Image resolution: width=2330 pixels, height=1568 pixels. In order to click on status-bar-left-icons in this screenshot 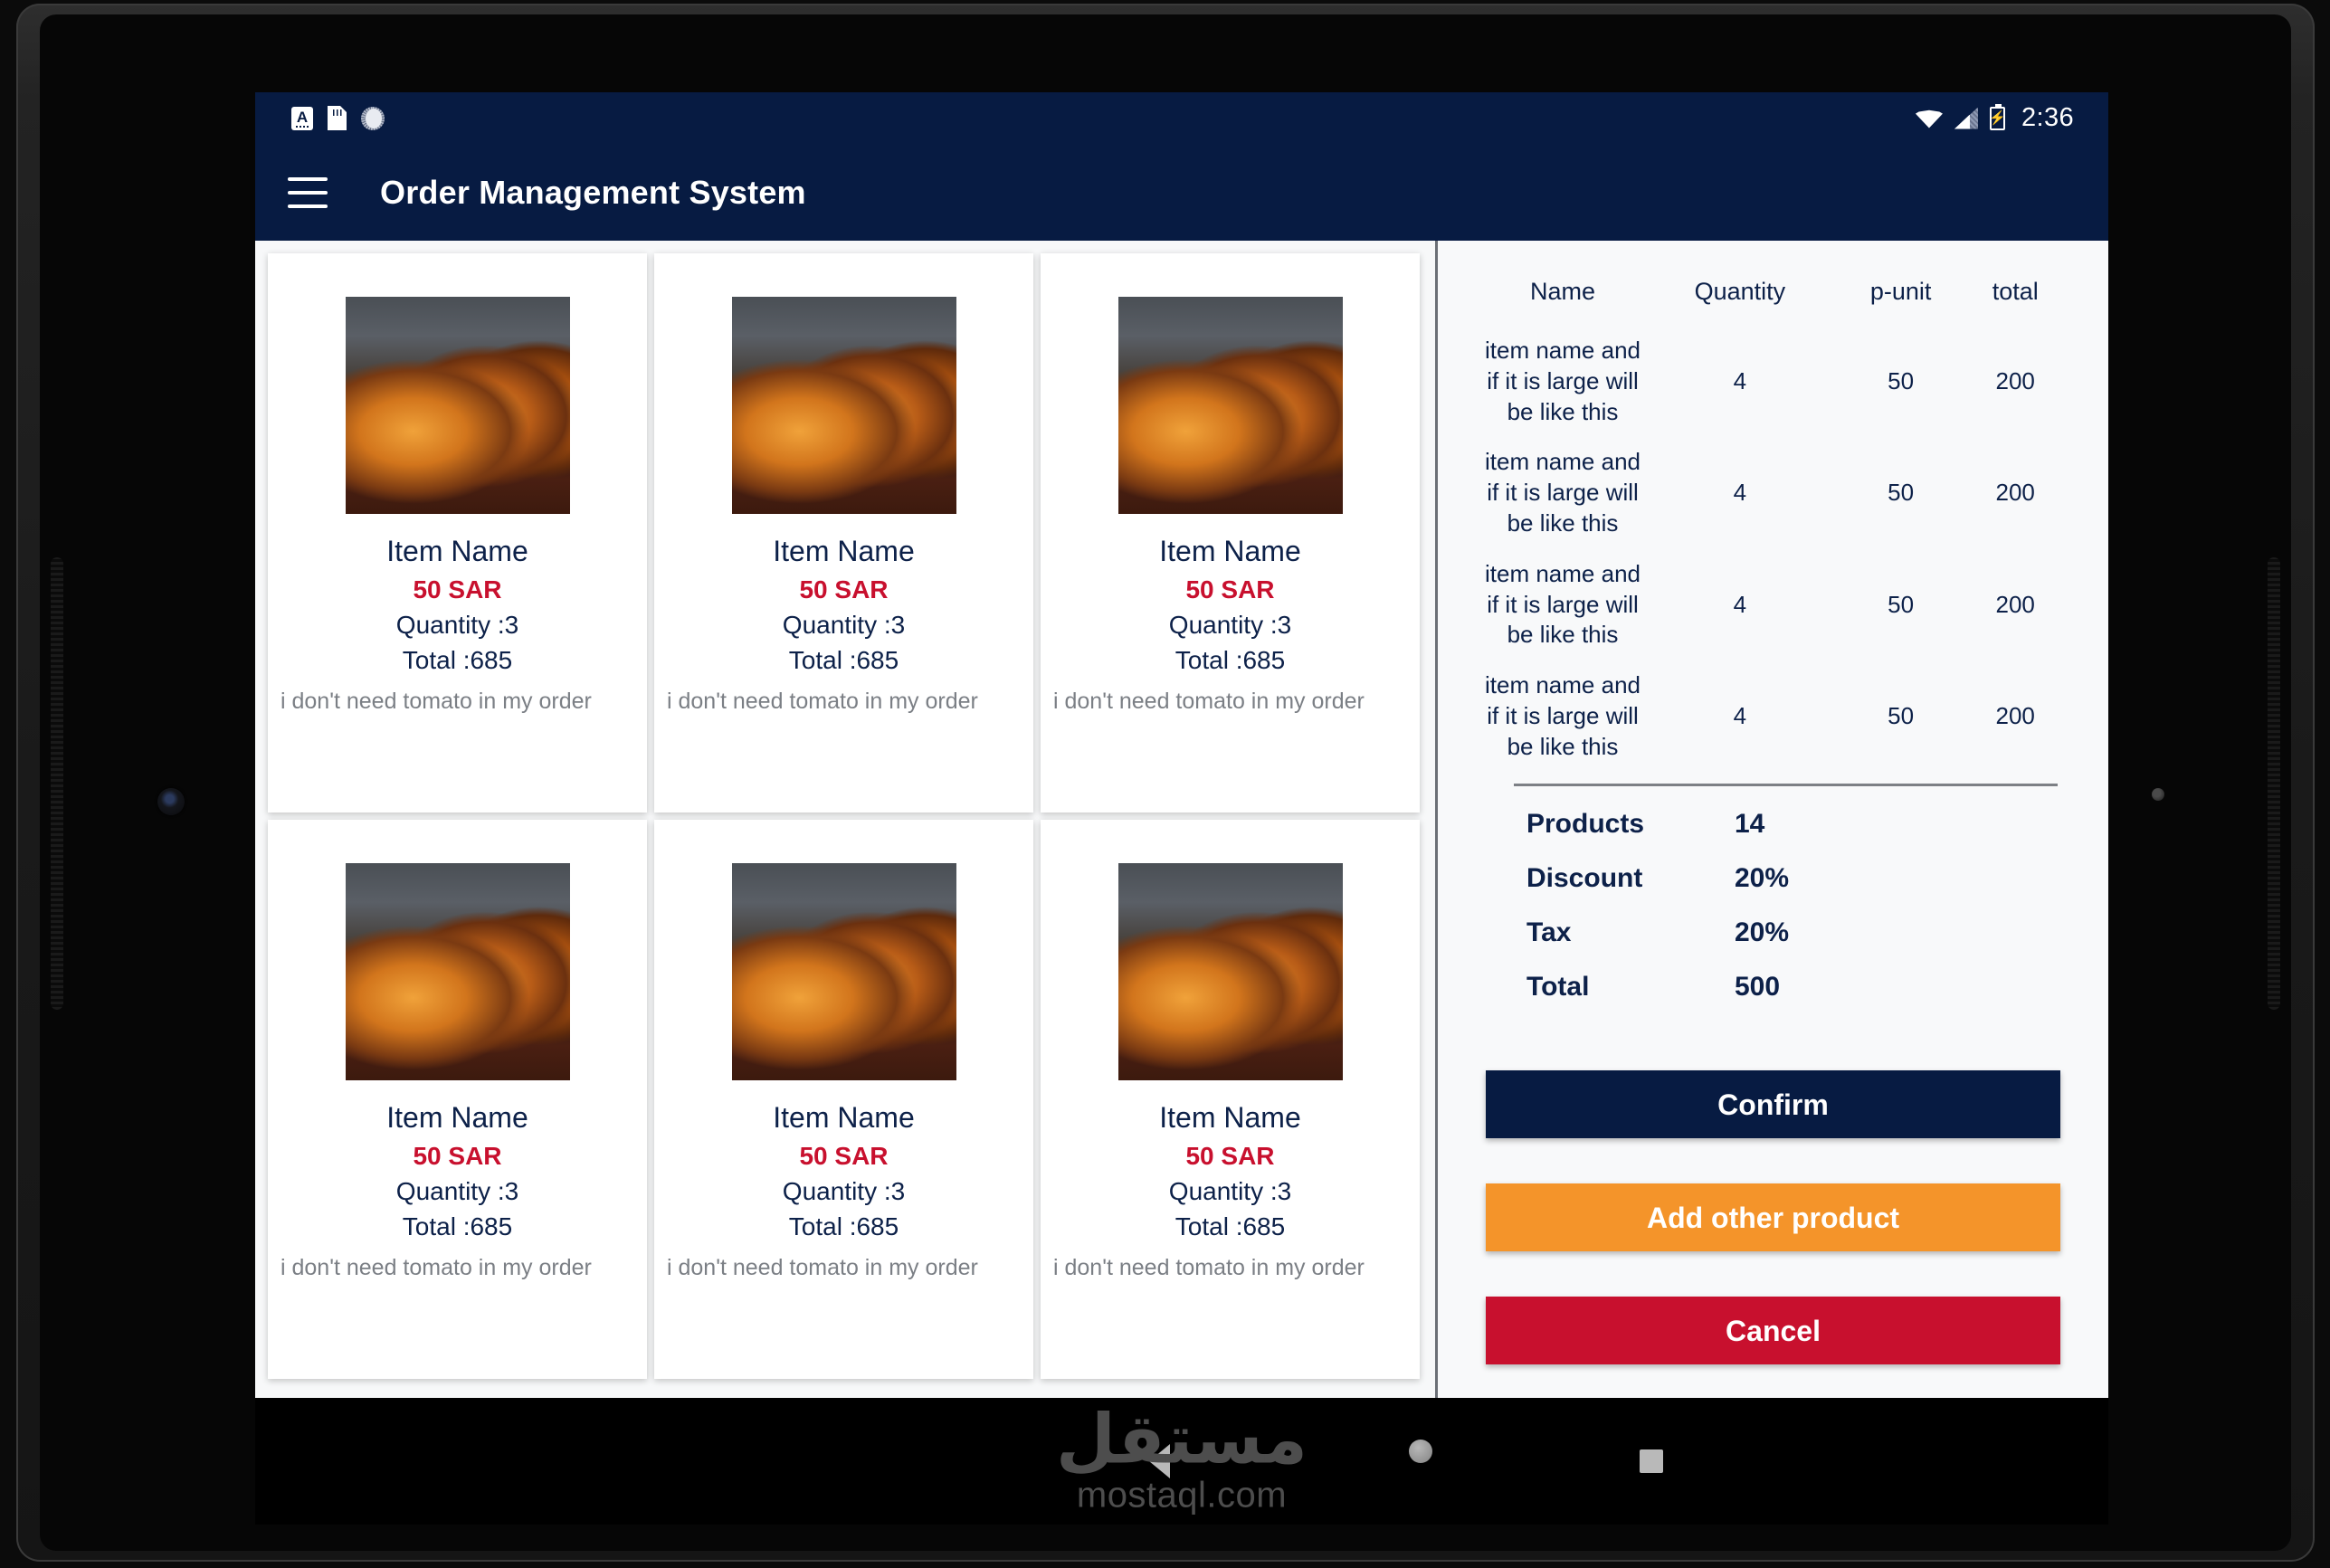, I will do `click(338, 118)`.